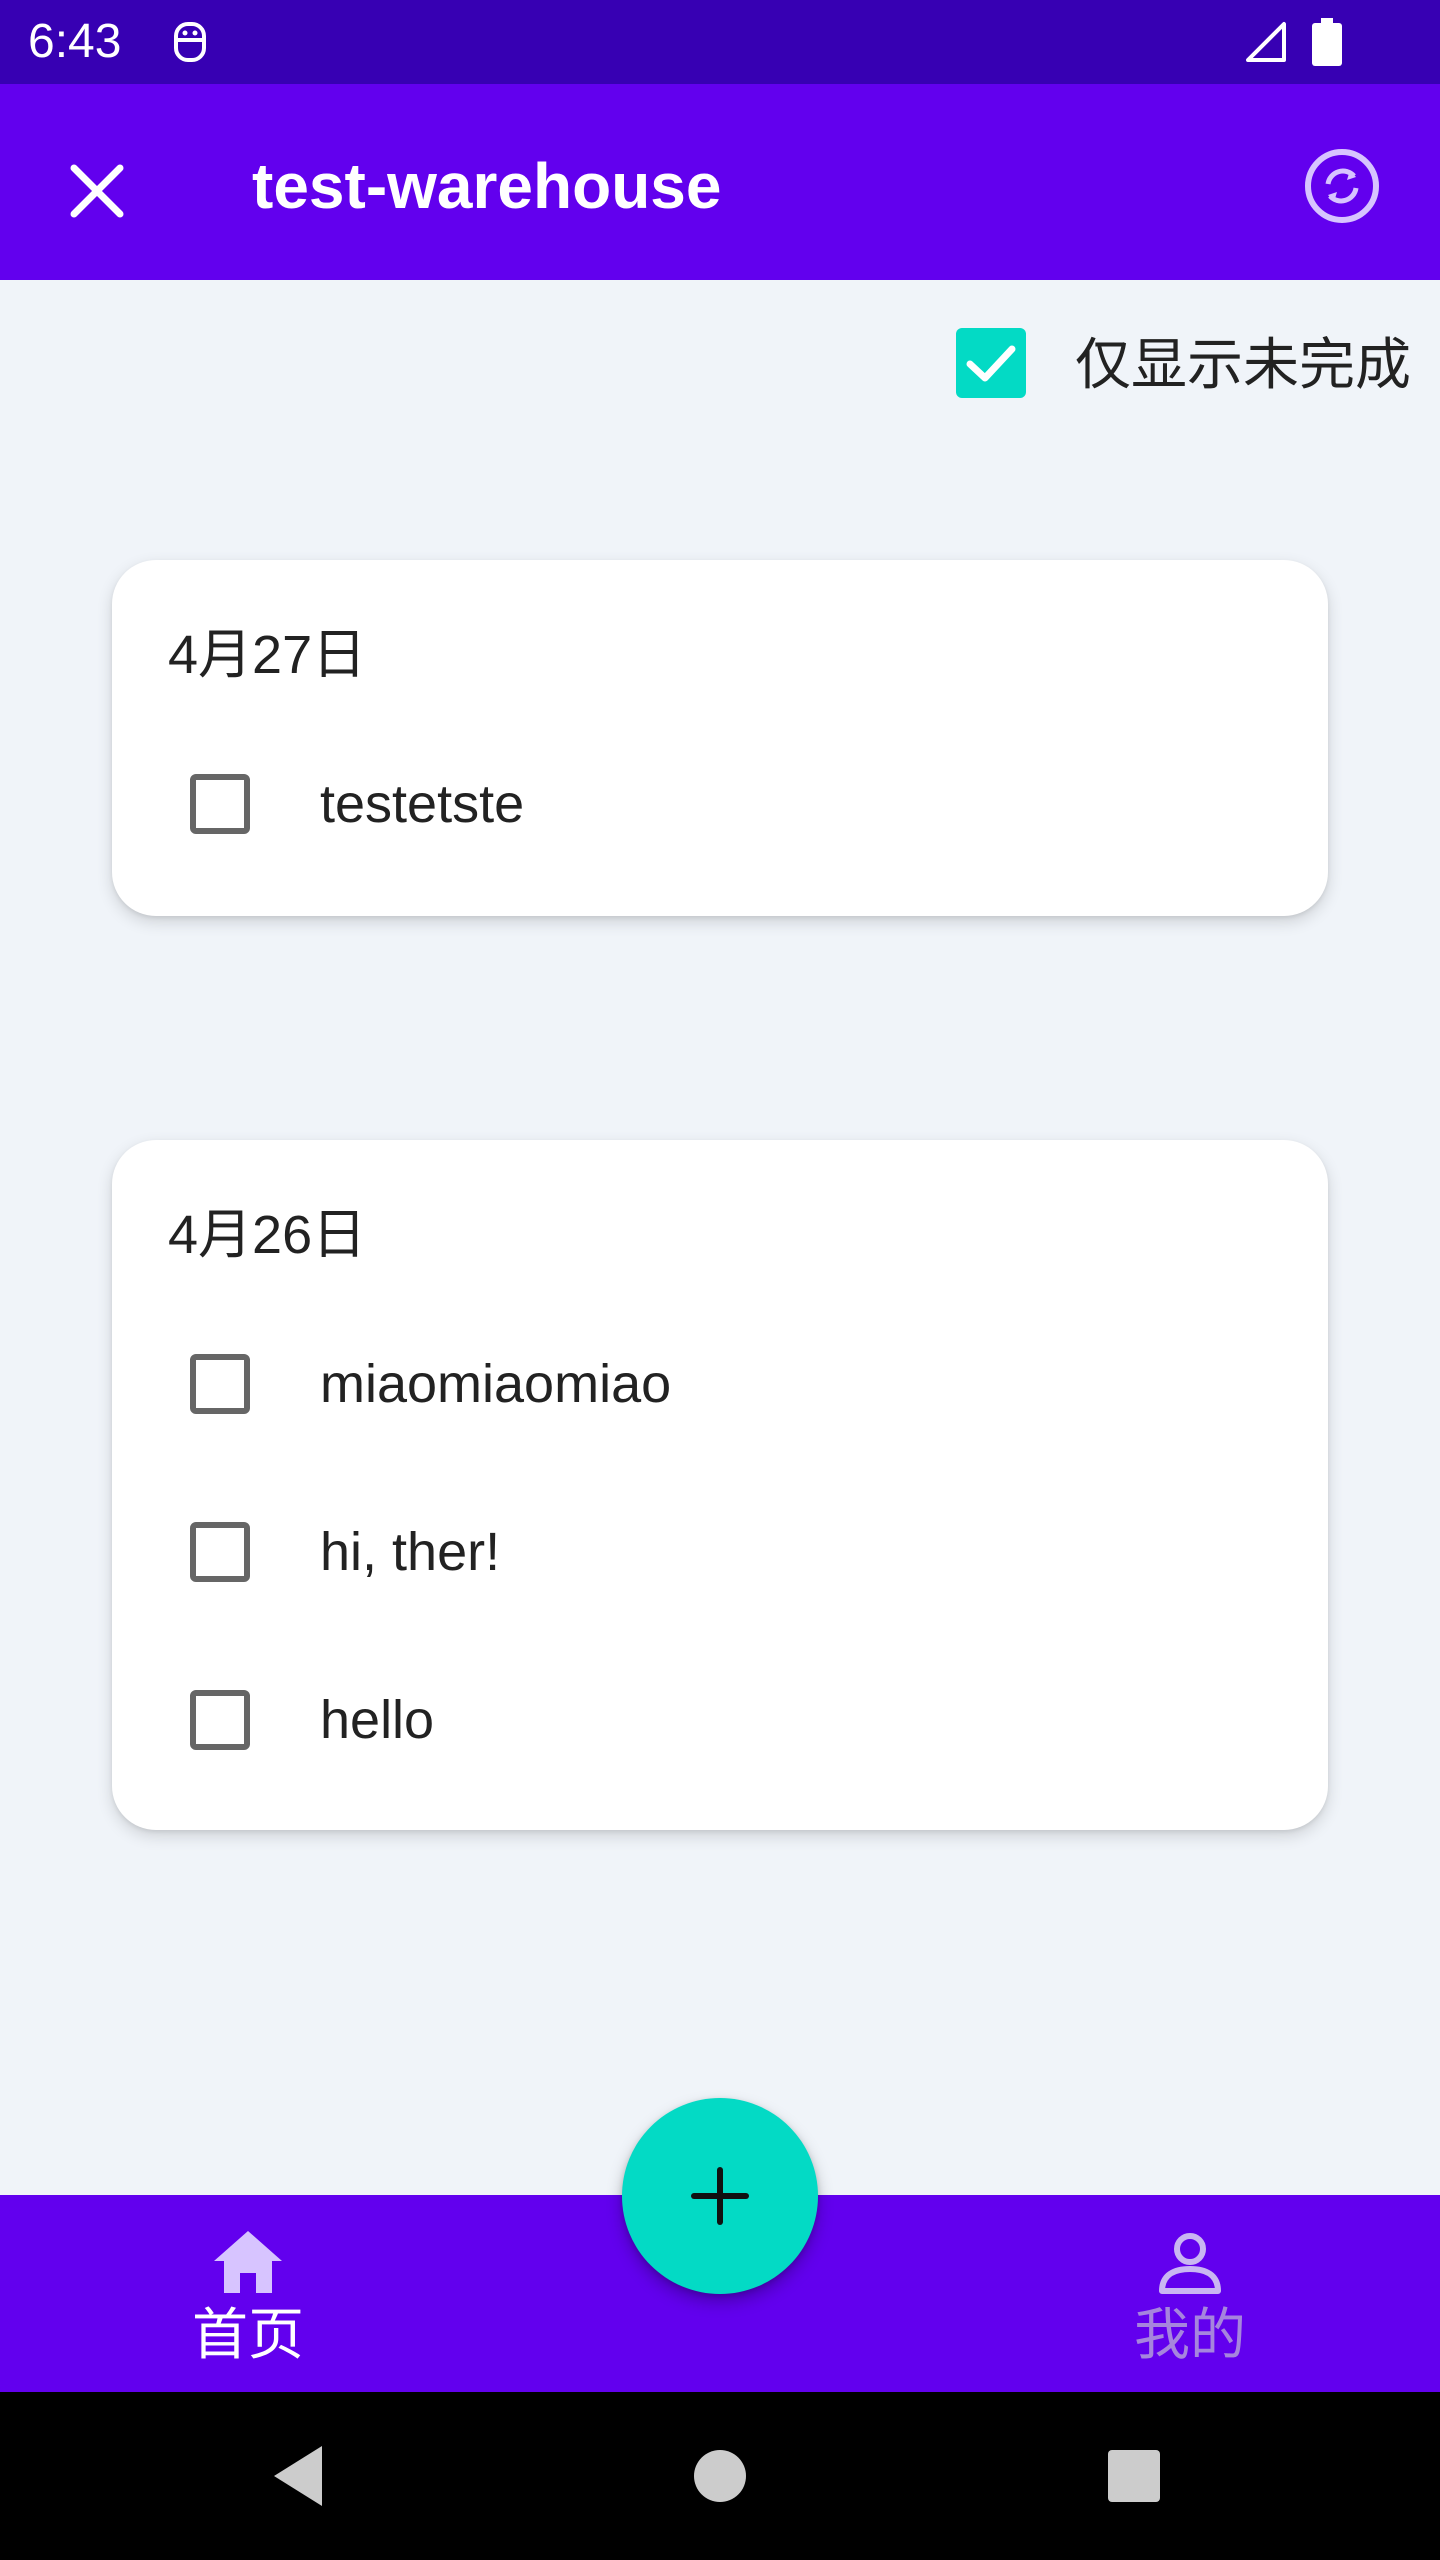 The image size is (1440, 2560). What do you see at coordinates (730, 1556) in the screenshot?
I see `todo-item: hi, ther!` at bounding box center [730, 1556].